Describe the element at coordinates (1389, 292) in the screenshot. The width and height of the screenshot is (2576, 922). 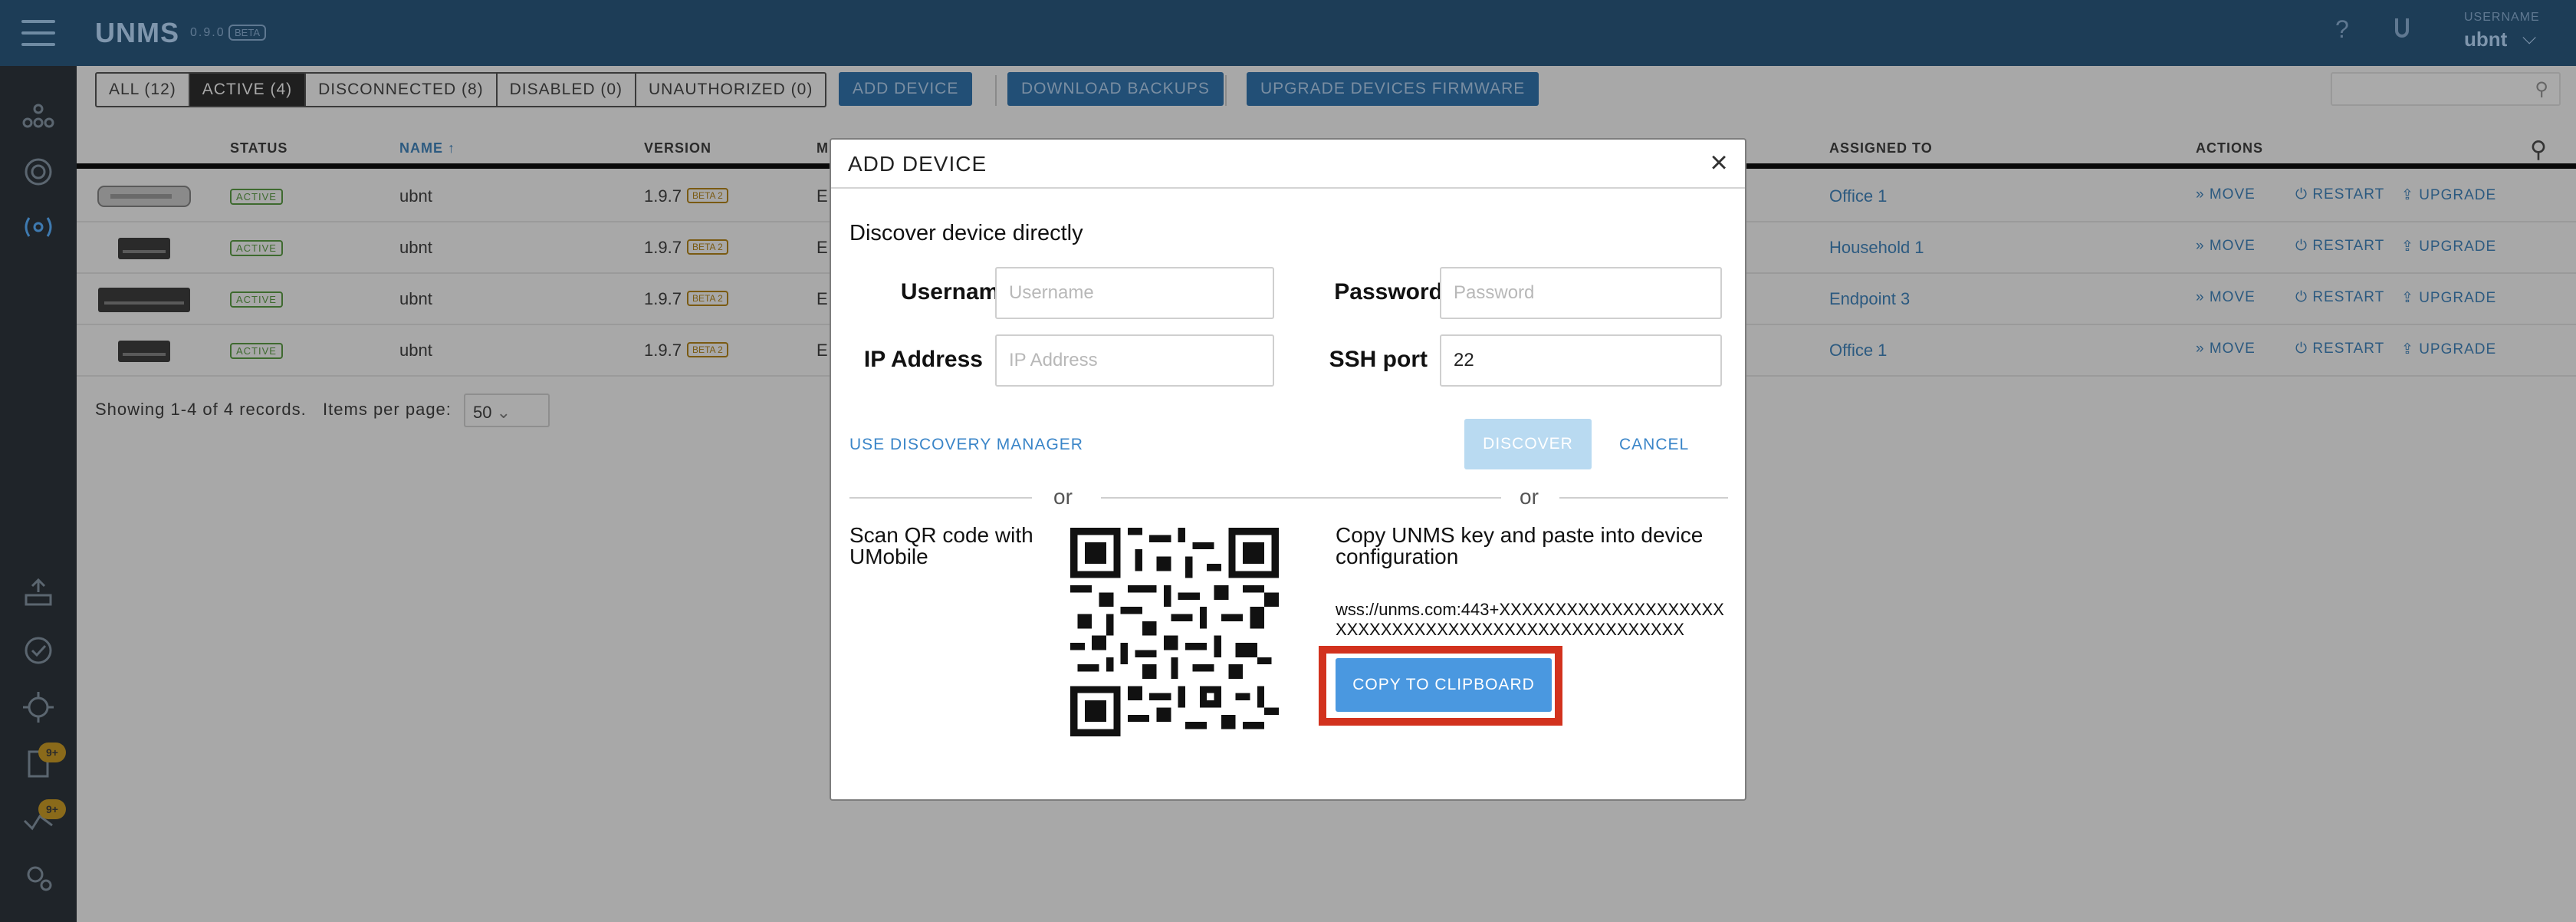
I see `password-label: Password` at that location.